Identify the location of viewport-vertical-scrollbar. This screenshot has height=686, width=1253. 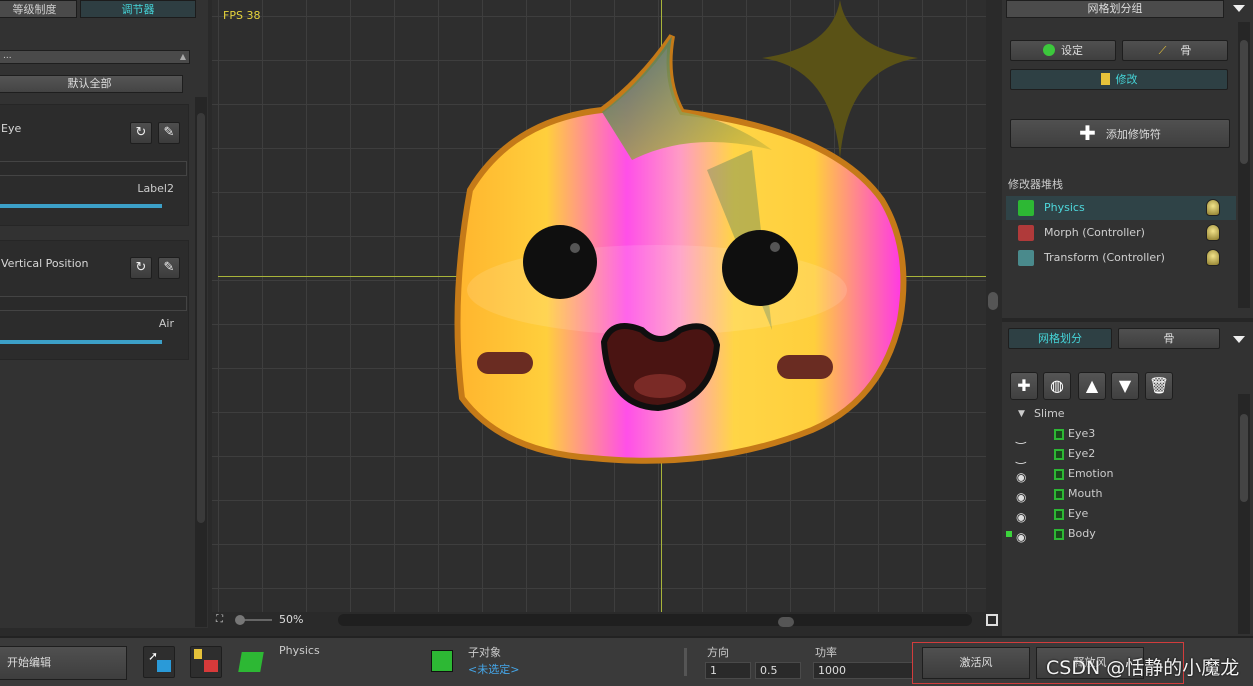
(993, 306).